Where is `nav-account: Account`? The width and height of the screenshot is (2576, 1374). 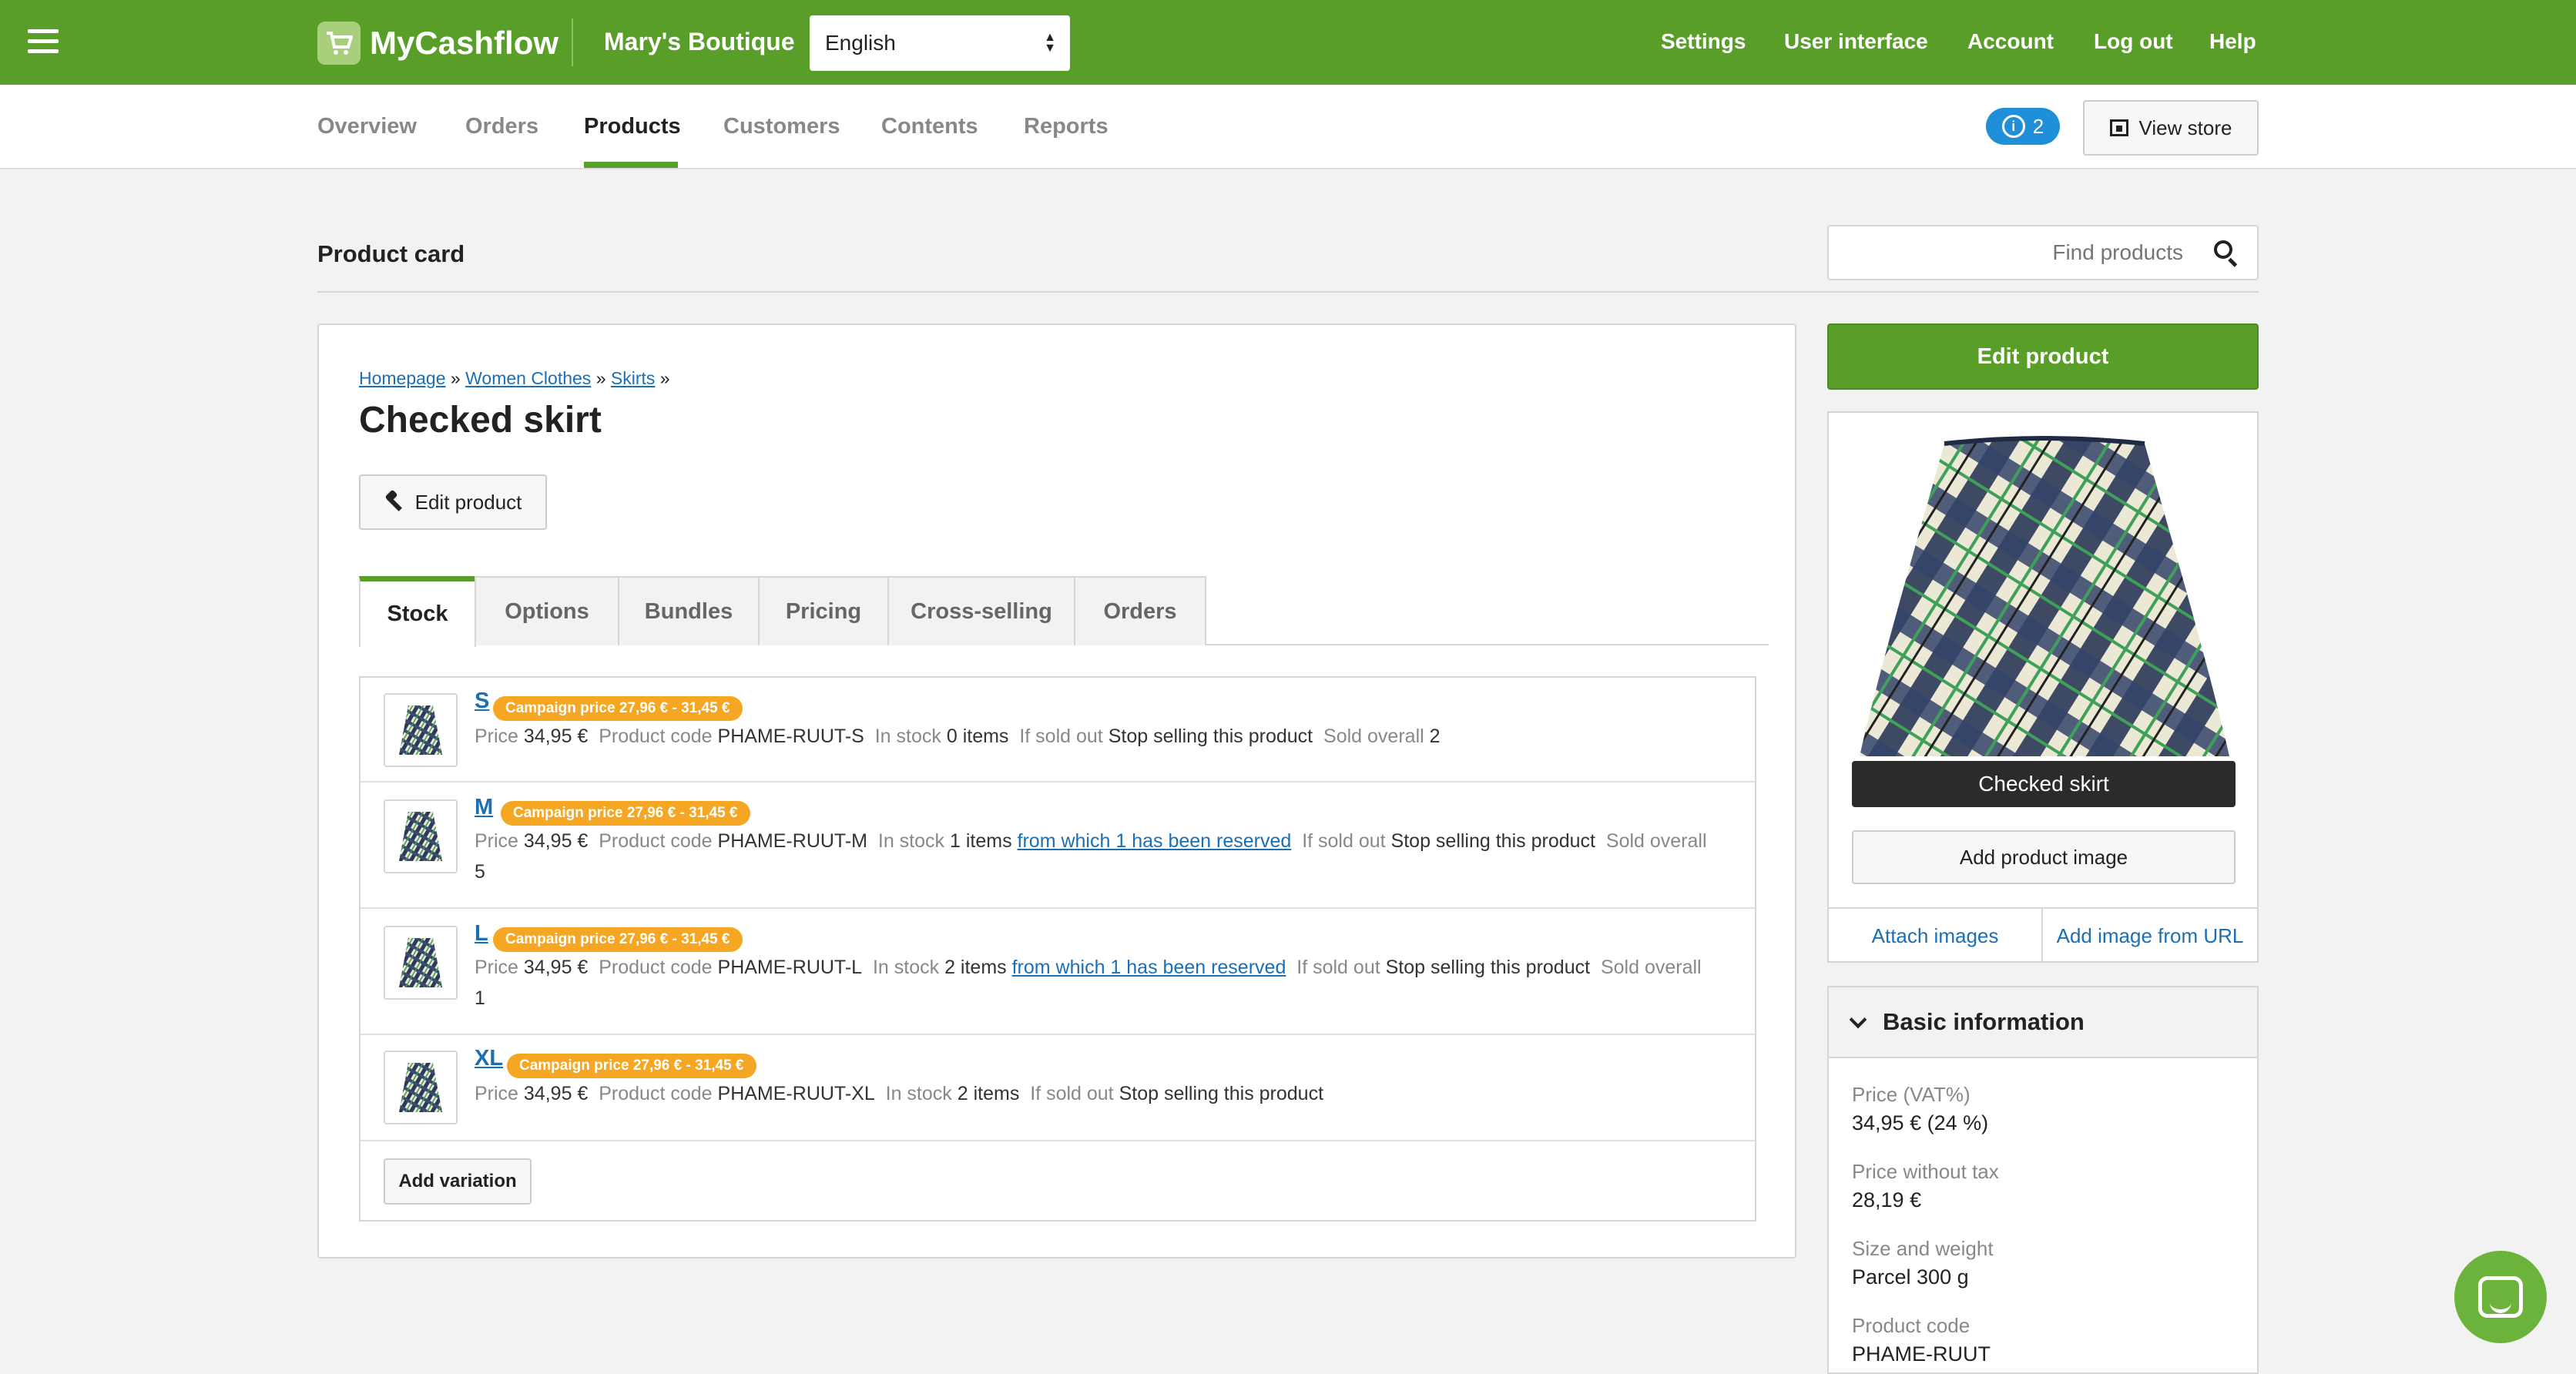
nav-account: Account is located at coordinates (2010, 41).